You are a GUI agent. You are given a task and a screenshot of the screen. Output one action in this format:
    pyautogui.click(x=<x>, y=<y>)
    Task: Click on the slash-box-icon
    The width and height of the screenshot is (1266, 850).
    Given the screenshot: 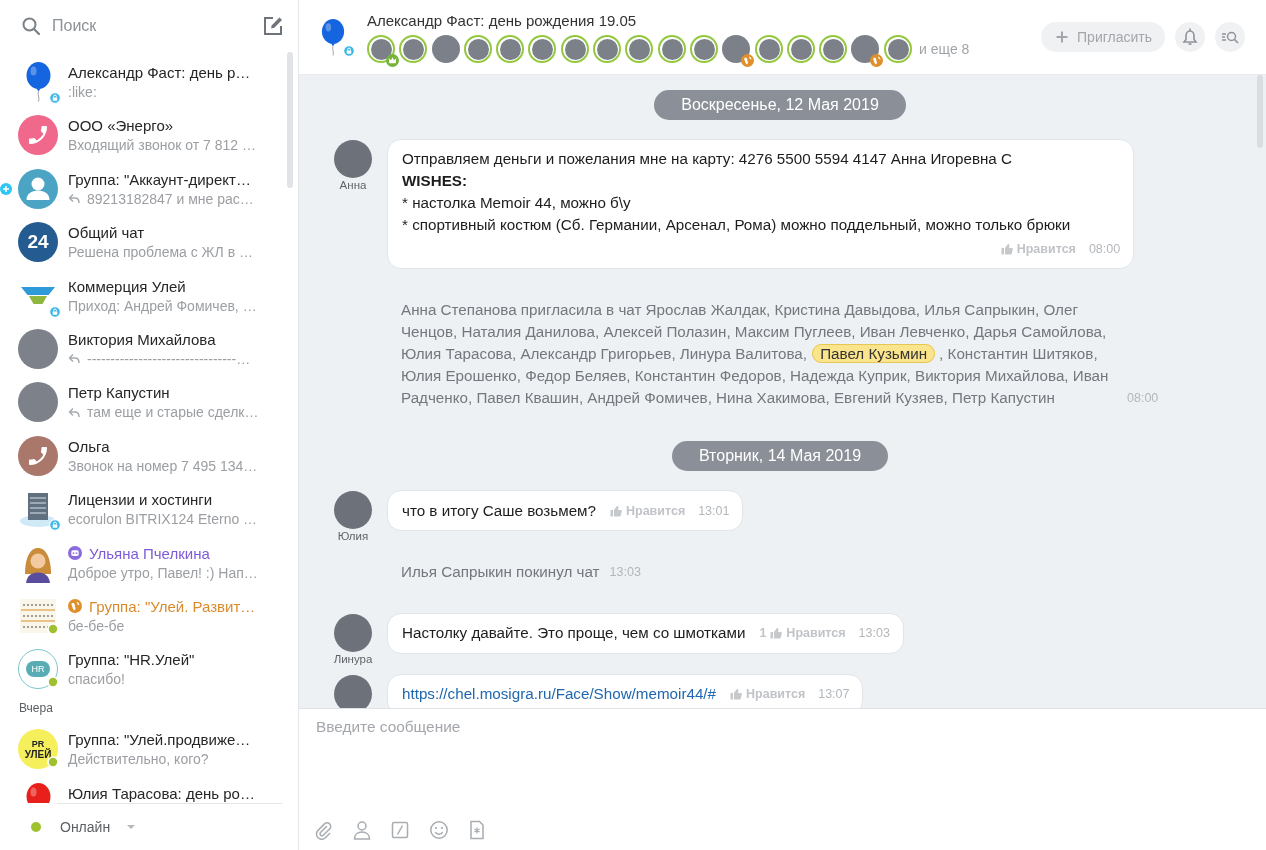 What is the action you would take?
    pyautogui.click(x=400, y=830)
    